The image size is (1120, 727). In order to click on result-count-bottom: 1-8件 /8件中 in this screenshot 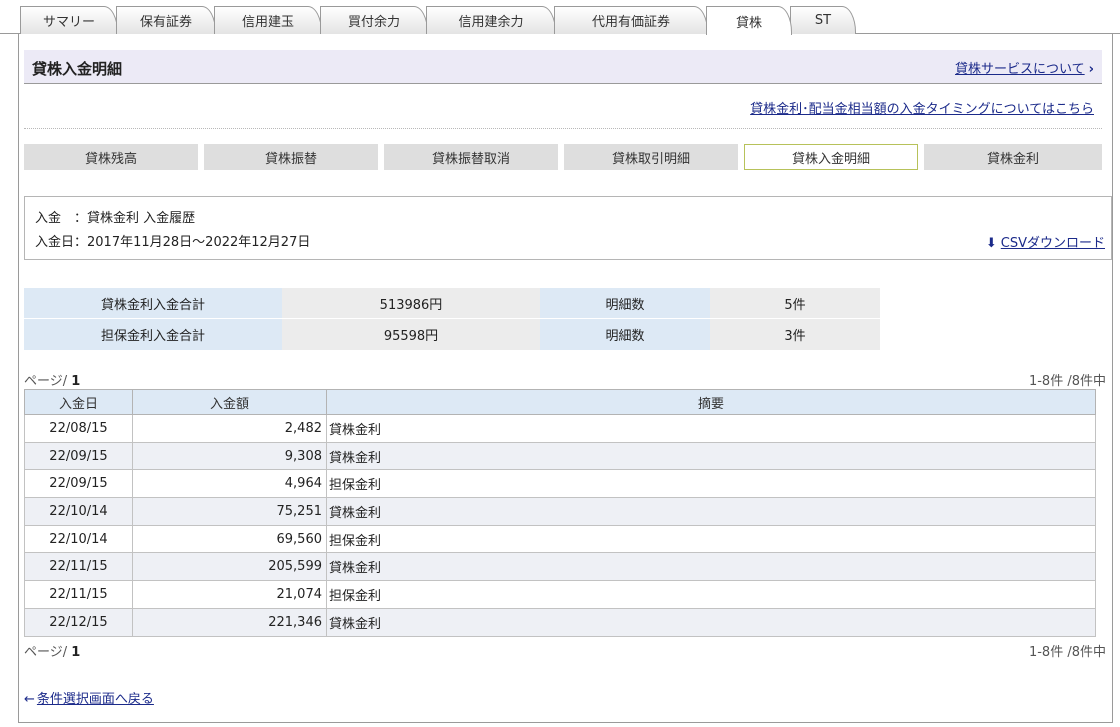, I will do `click(1067, 652)`.